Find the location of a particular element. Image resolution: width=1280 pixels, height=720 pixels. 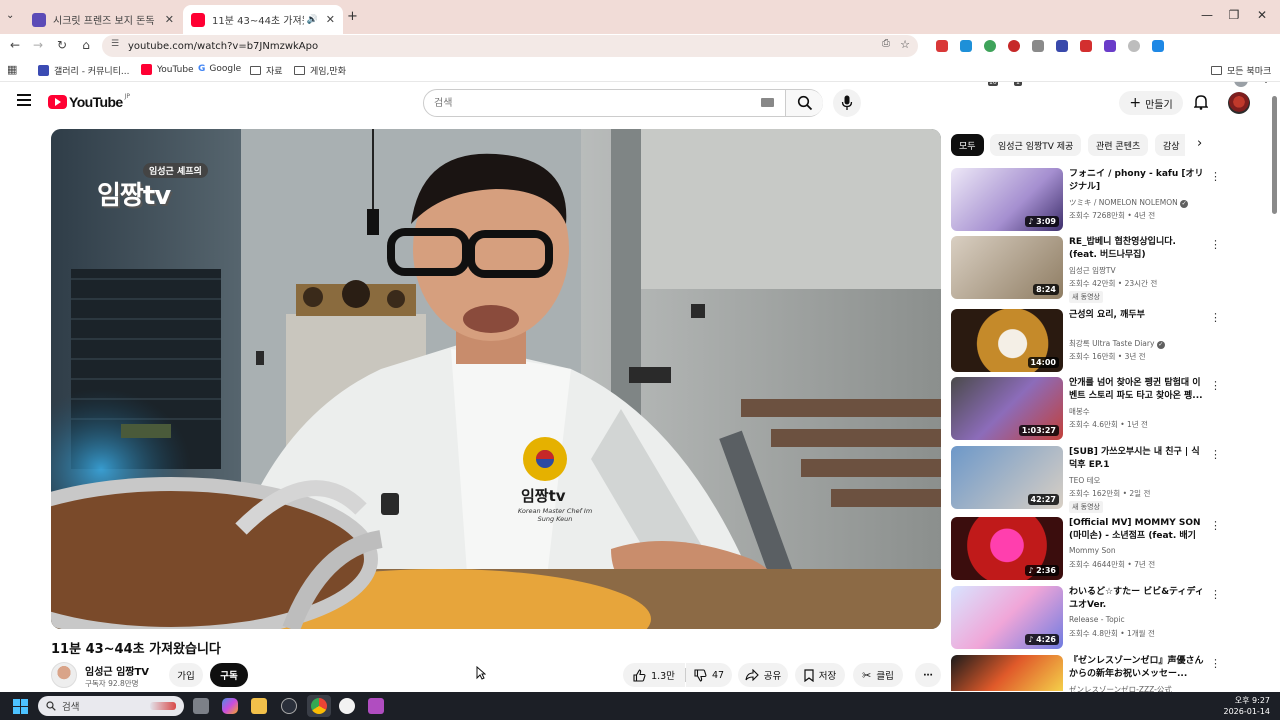

extension-indigo-icon is located at coordinates (1062, 46).